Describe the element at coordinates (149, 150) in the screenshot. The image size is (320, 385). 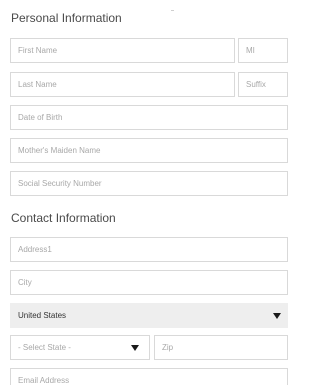
I see `mothers-maiden-name-field: Mother's Maiden Name` at that location.